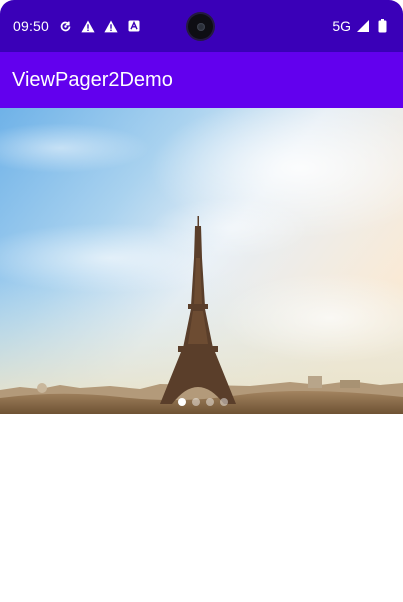 This screenshot has width=403, height=602. What do you see at coordinates (181, 402) in the screenshot?
I see `page-dot-active` at bounding box center [181, 402].